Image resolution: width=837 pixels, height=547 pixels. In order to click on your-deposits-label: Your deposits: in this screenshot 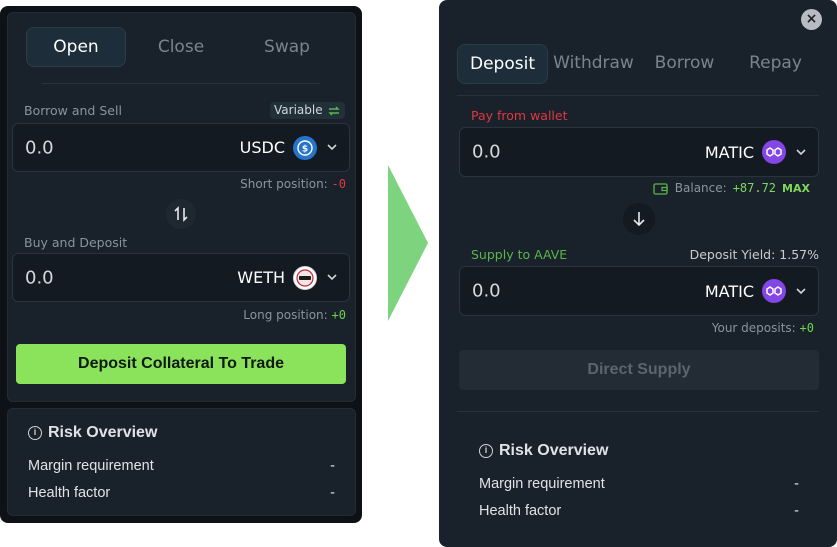, I will do `click(753, 328)`.